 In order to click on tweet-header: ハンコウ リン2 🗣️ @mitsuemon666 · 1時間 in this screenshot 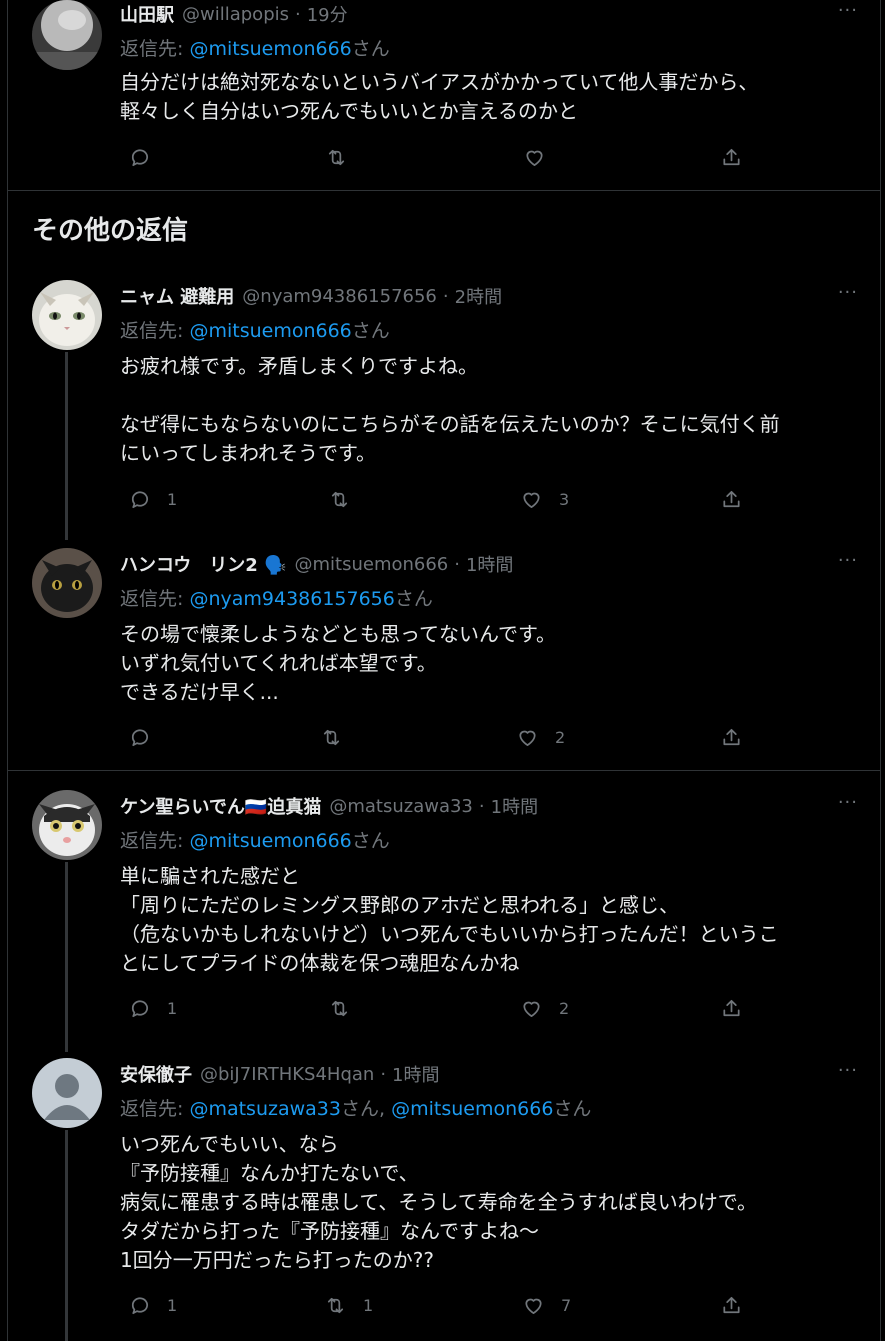, I will do `click(316, 564)`.